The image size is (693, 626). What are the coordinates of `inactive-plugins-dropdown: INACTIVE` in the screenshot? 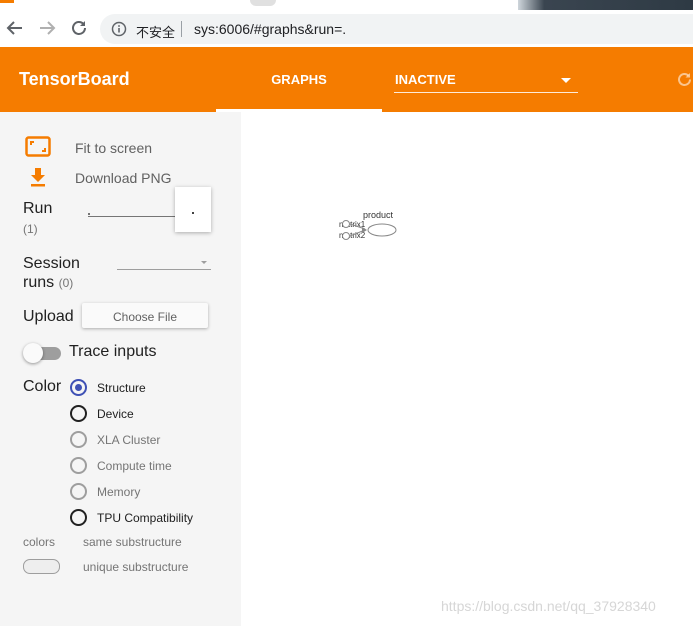 It's located at (486, 80).